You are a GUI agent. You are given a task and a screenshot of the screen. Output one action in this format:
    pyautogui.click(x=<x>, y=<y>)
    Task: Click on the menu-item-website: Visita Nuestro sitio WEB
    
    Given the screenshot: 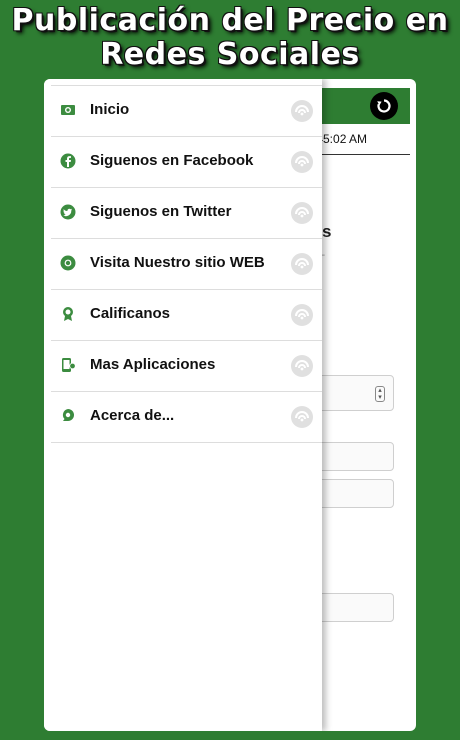 What is the action you would take?
    pyautogui.click(x=186, y=264)
    